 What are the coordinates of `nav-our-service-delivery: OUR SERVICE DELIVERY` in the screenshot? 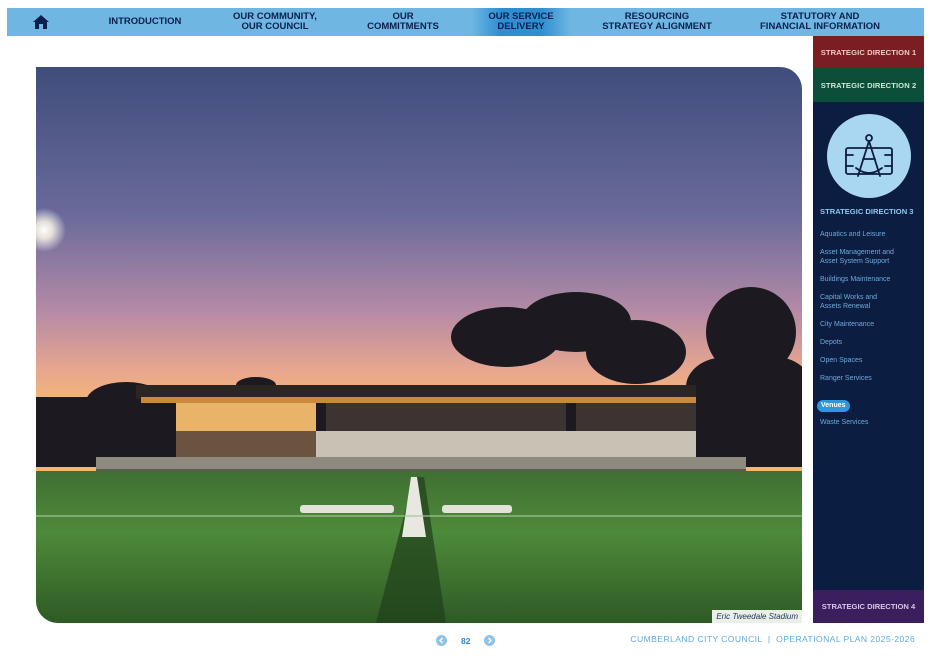 It's located at (521, 22).